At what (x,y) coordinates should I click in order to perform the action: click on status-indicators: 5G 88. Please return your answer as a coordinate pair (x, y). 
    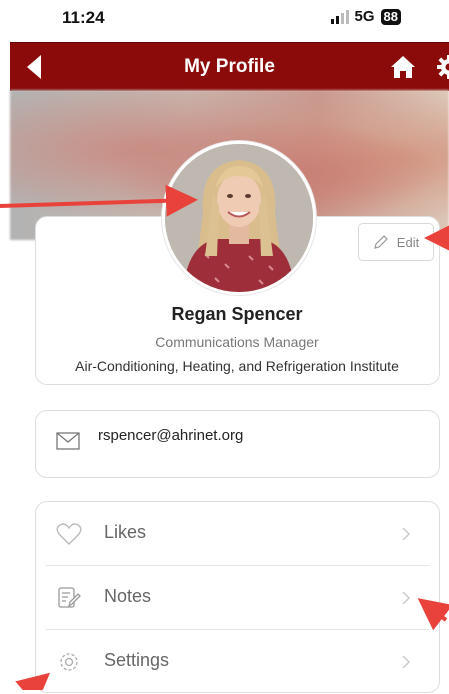
    Looking at the image, I should click on (366, 16).